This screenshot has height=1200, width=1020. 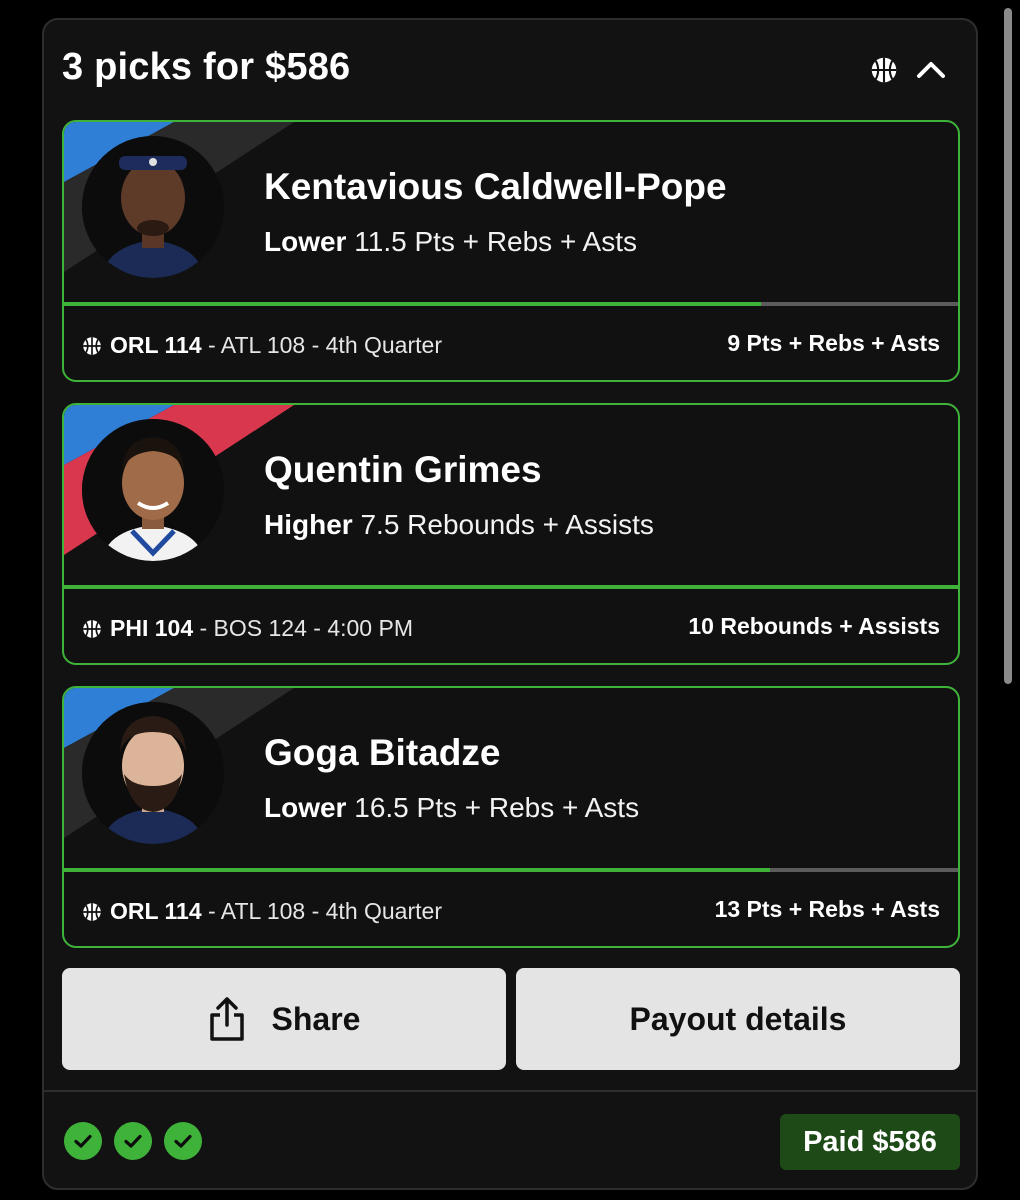 I want to click on game-info: PHI 104 - BOS 124 - 4:00 PM, so click(x=247, y=628).